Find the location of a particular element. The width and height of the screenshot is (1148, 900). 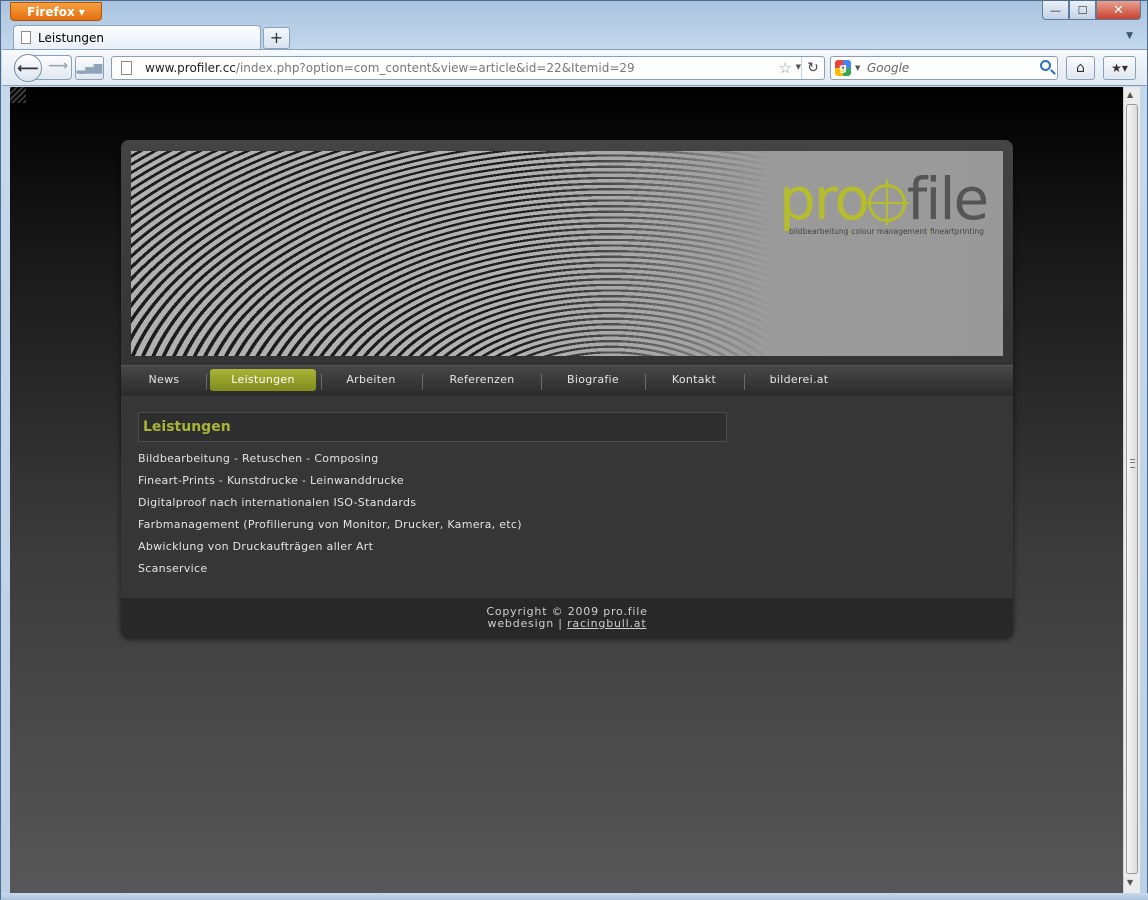

list-item: Bildbearbeitung - Retuschen - Composing is located at coordinates (258, 458).